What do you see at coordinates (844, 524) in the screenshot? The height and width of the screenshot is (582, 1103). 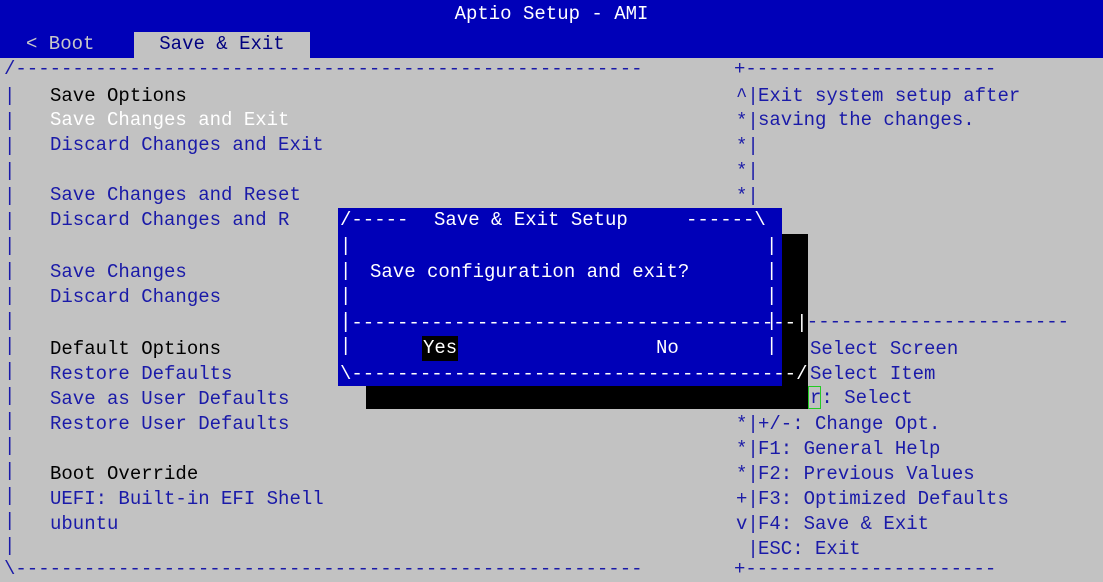 I see `key-save-exit: F4: Save & Exit` at bounding box center [844, 524].